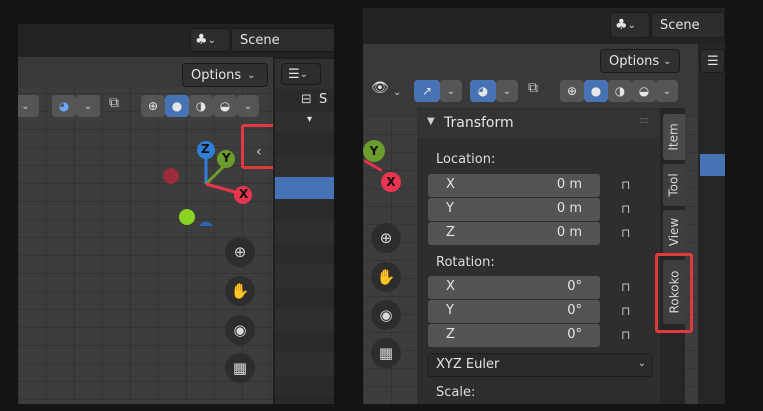 The width and height of the screenshot is (763, 411). I want to click on field-value: 0 m, so click(569, 208).